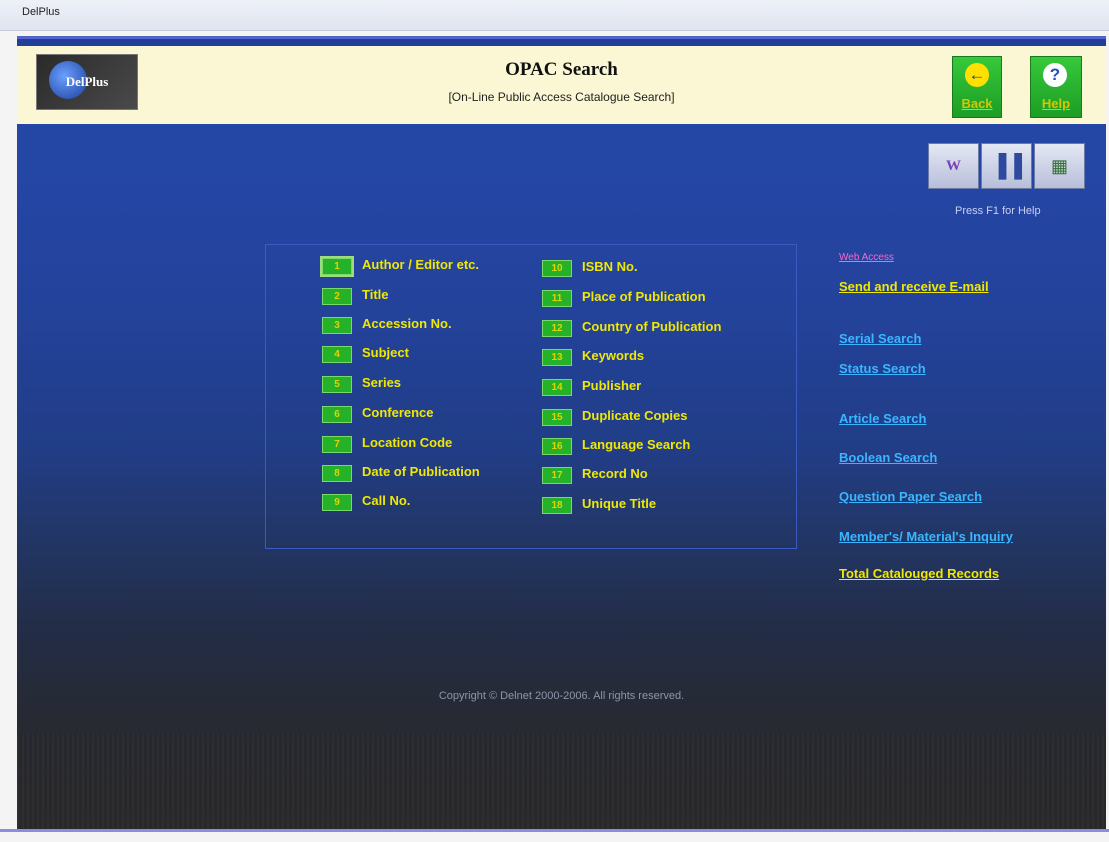 The image size is (1109, 842). Describe the element at coordinates (977, 103) in the screenshot. I see `back-button-label: Back` at that location.